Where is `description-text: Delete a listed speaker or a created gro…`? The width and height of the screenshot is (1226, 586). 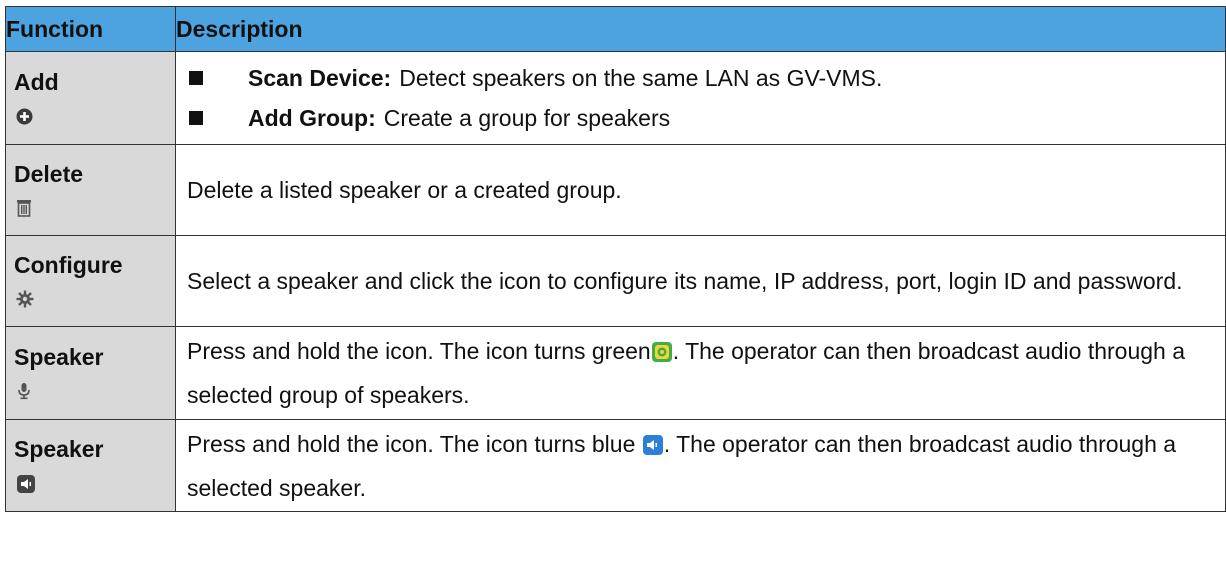
description-text: Delete a listed speaker or a created gro… is located at coordinates (404, 190).